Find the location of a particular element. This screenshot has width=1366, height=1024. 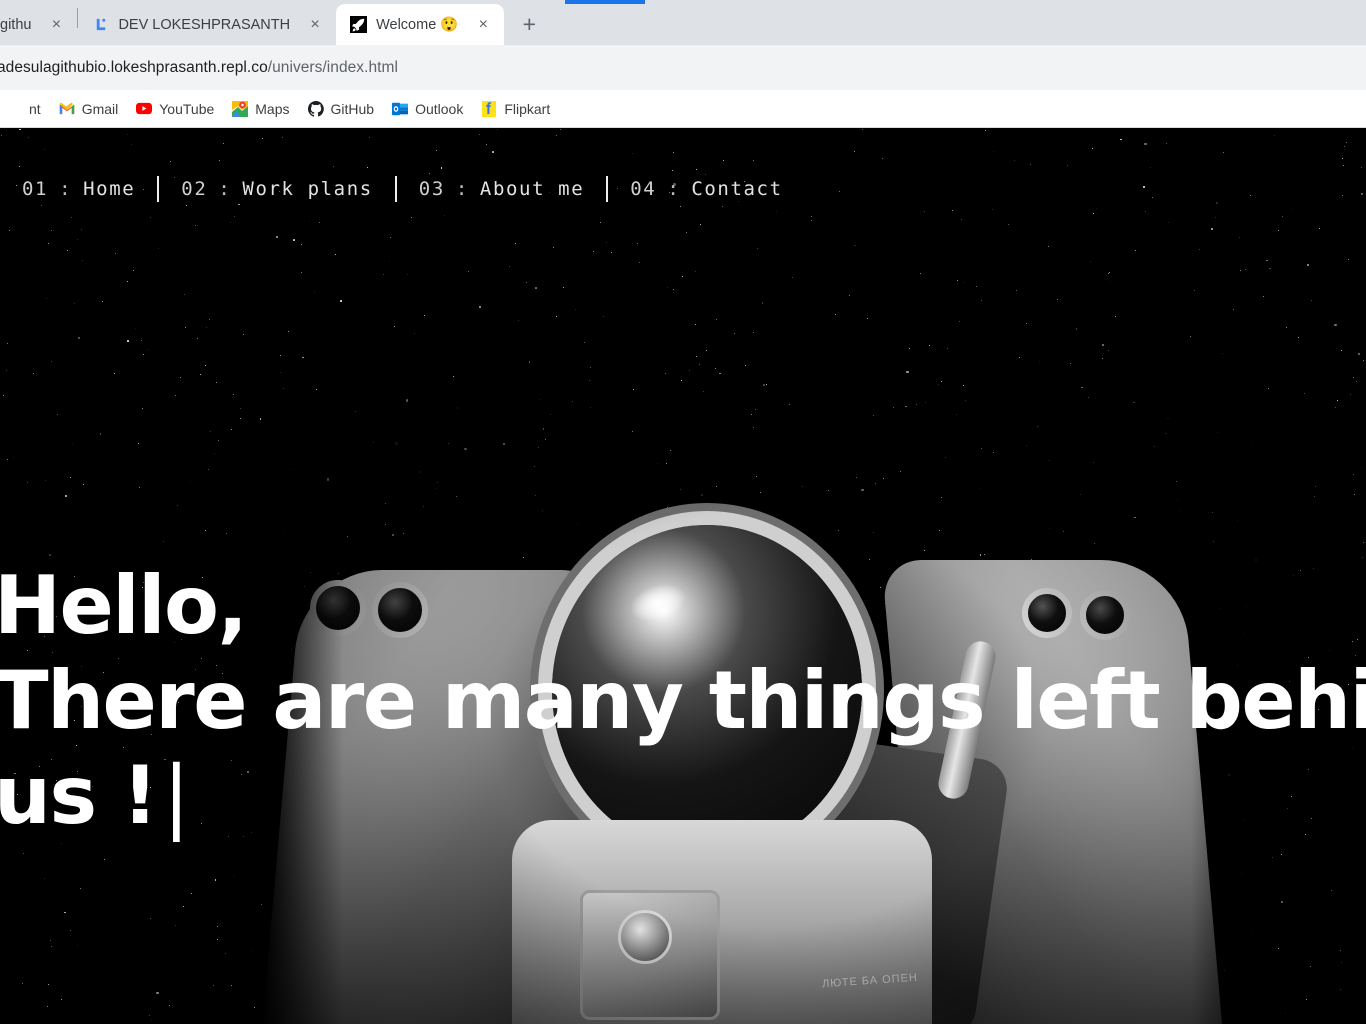

hero-line-2: There are many things left behind is located at coordinates (683, 700).